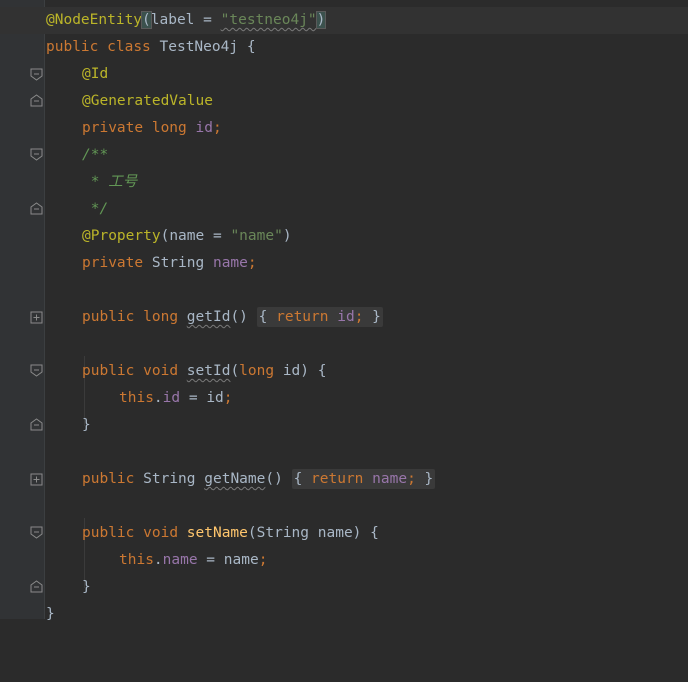 This screenshot has height=682, width=688. Describe the element at coordinates (344, 371) in the screenshot. I see `code-line: public void setId(long id) {` at that location.